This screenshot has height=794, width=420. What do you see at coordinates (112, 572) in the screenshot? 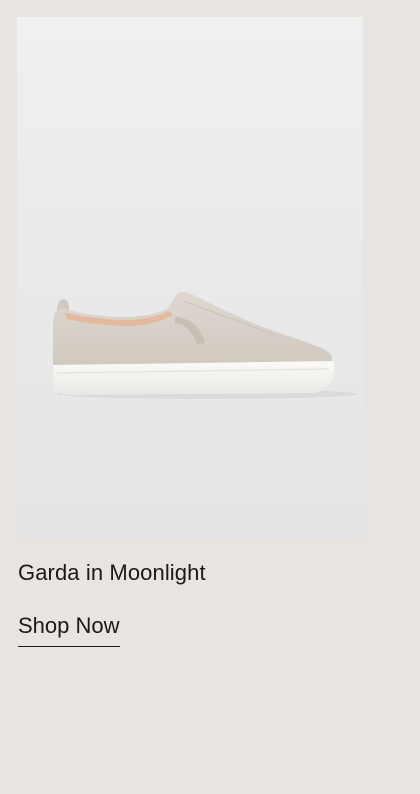
I see `product-title: Garda in Moonlight` at bounding box center [112, 572].